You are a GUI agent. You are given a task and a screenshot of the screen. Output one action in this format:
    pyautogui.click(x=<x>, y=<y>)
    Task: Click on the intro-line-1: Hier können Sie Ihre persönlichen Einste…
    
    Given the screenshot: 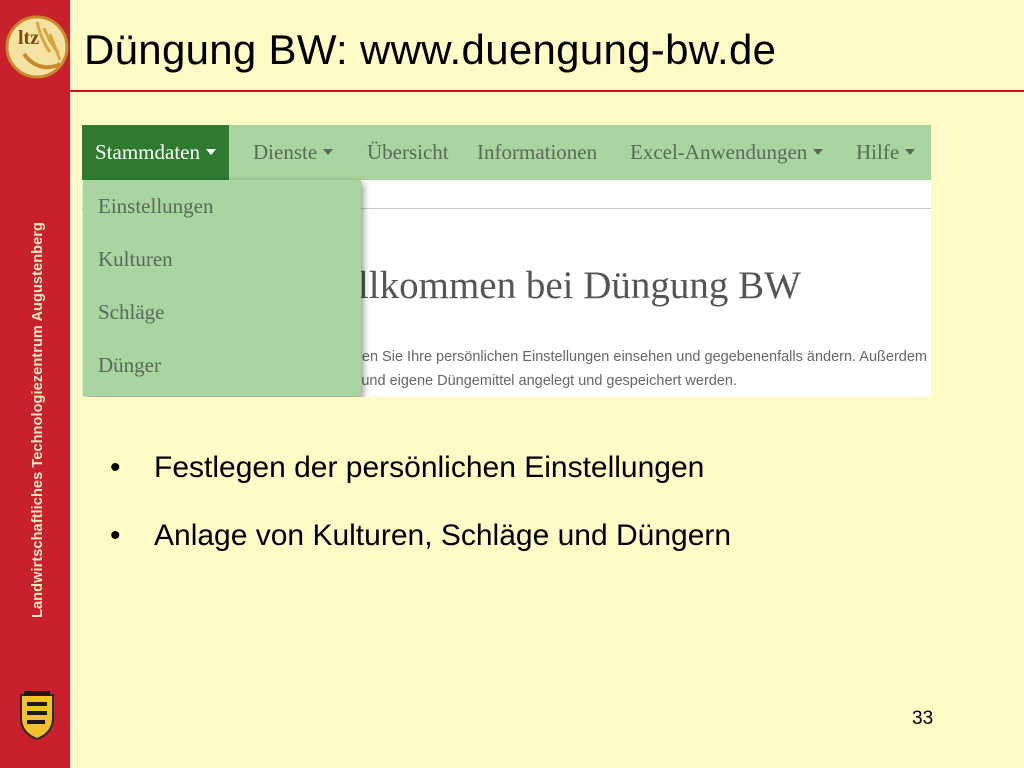 What is the action you would take?
    pyautogui.click(x=613, y=357)
    